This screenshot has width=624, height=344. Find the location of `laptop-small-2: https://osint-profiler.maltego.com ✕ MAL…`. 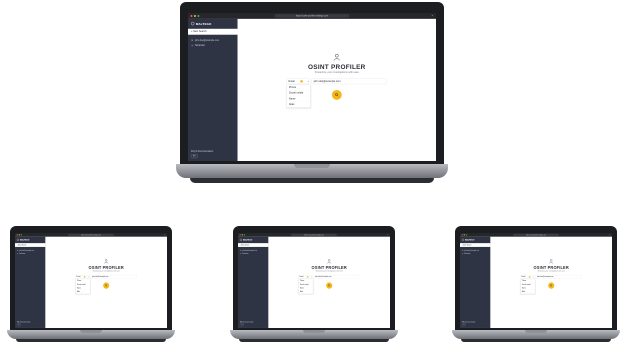

laptop-small-2: https://osint-profiler.maltego.com ✕ MAL… is located at coordinates (314, 284).